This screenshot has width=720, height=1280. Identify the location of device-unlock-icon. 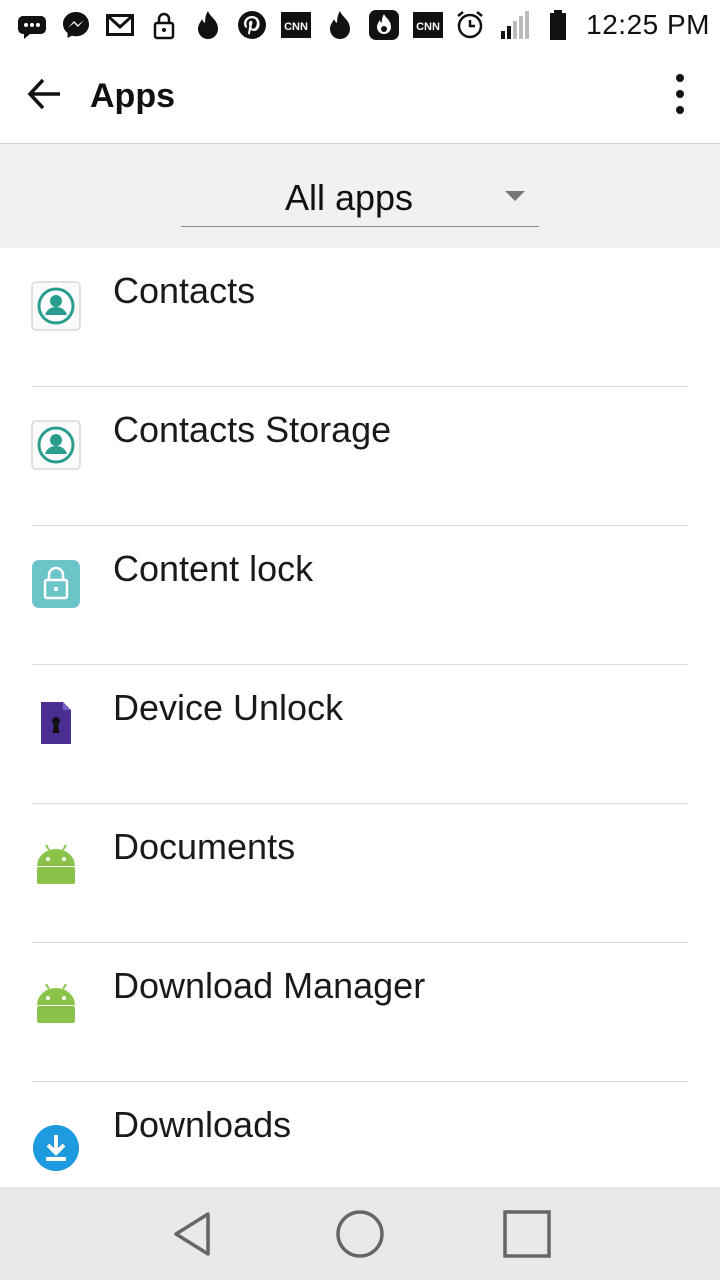
(56, 723).